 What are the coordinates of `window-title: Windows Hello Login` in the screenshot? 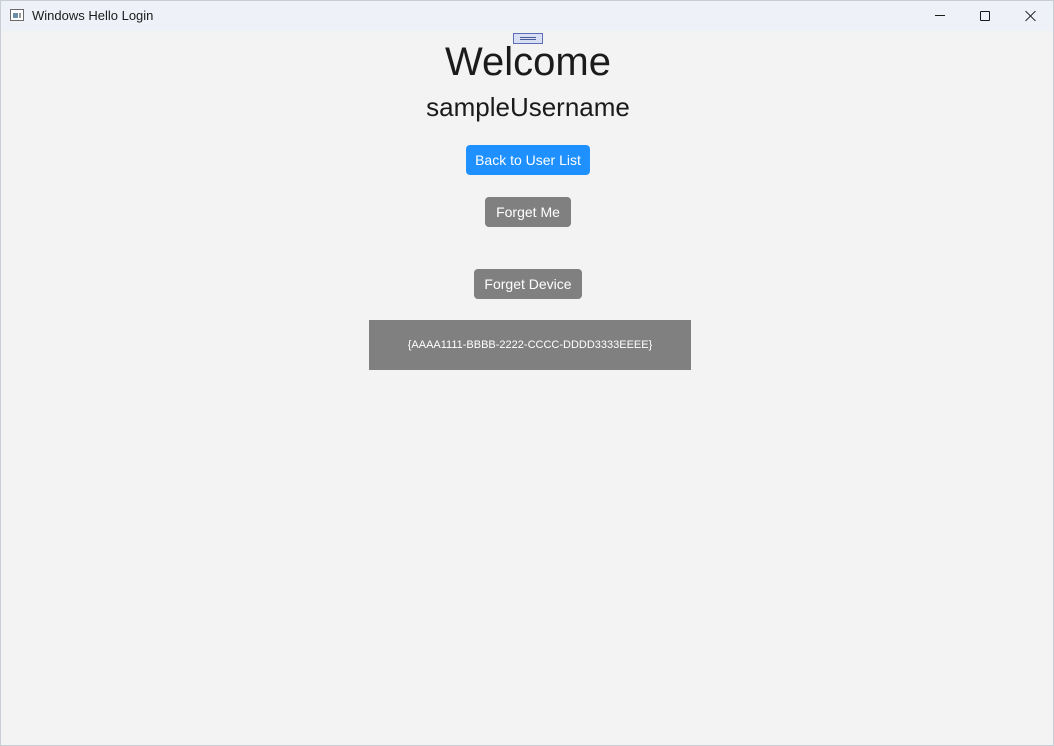 It's located at (93, 15).